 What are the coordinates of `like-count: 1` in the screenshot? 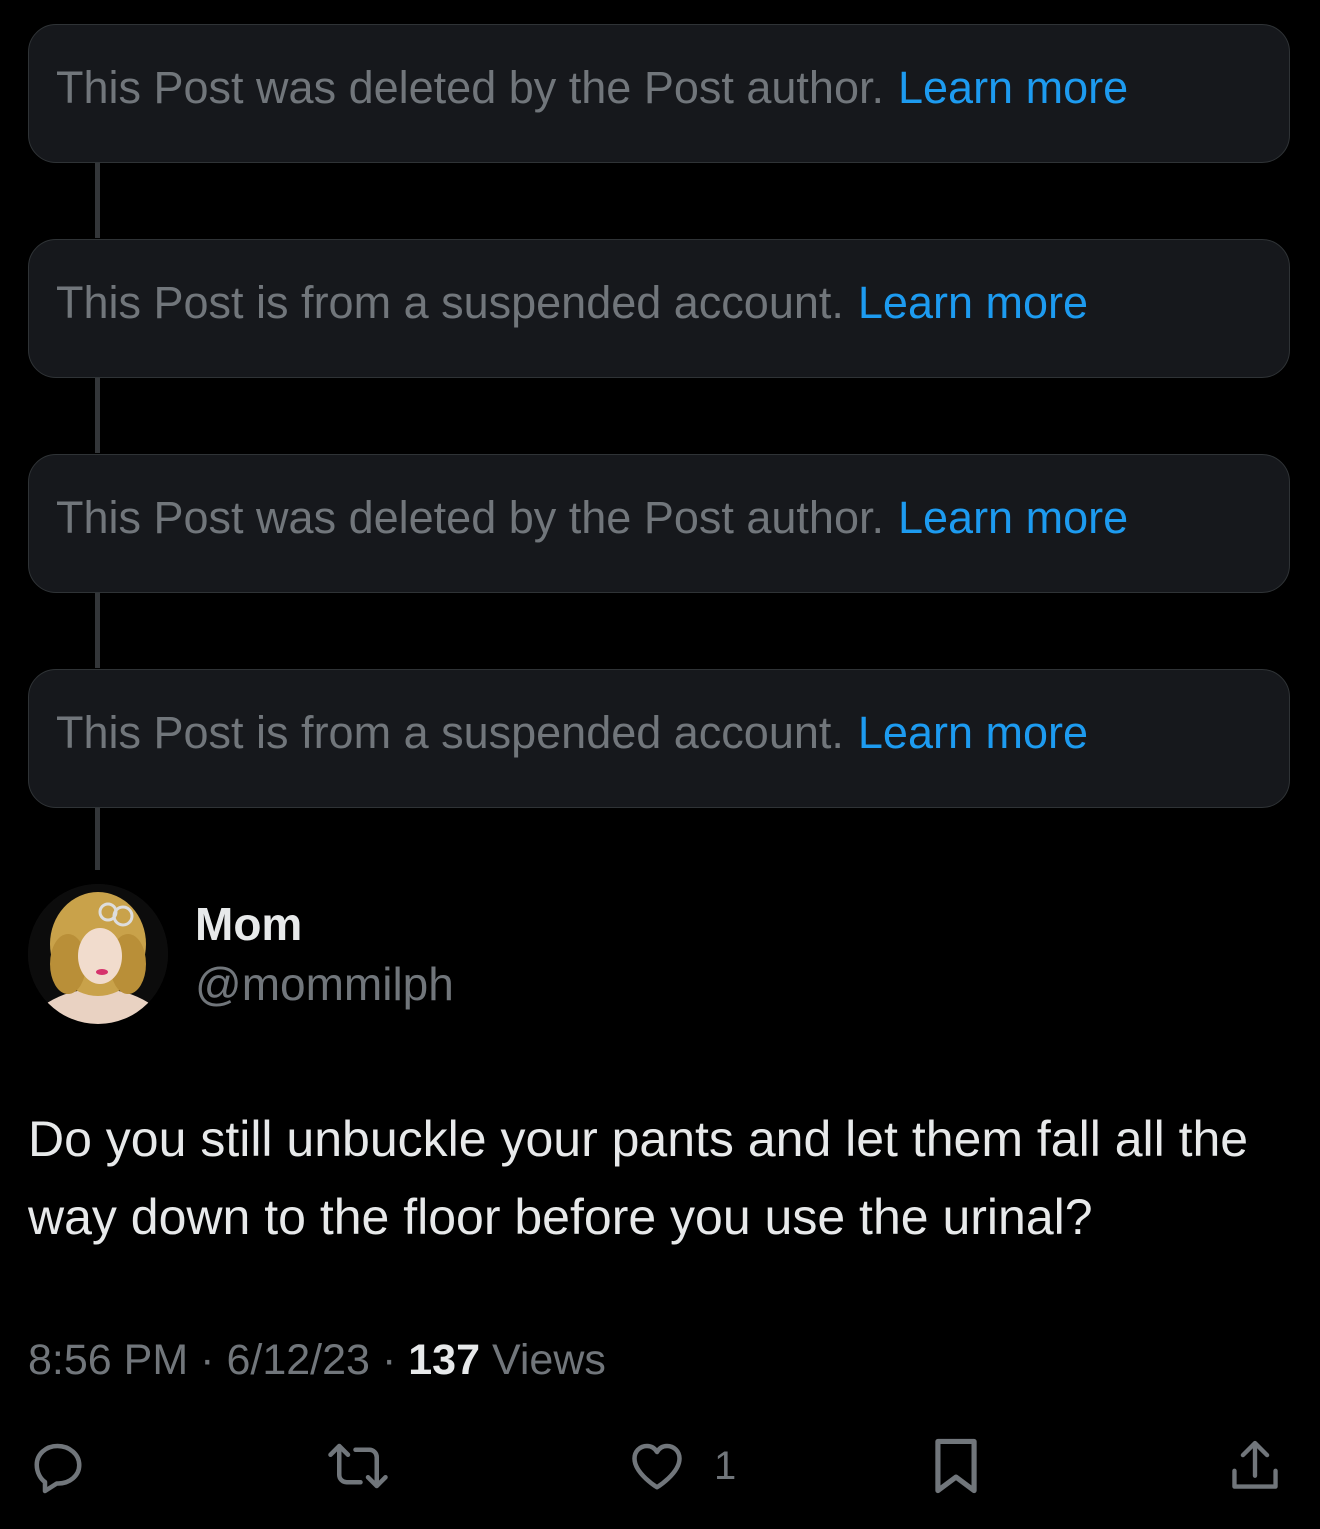 It's located at (725, 1465).